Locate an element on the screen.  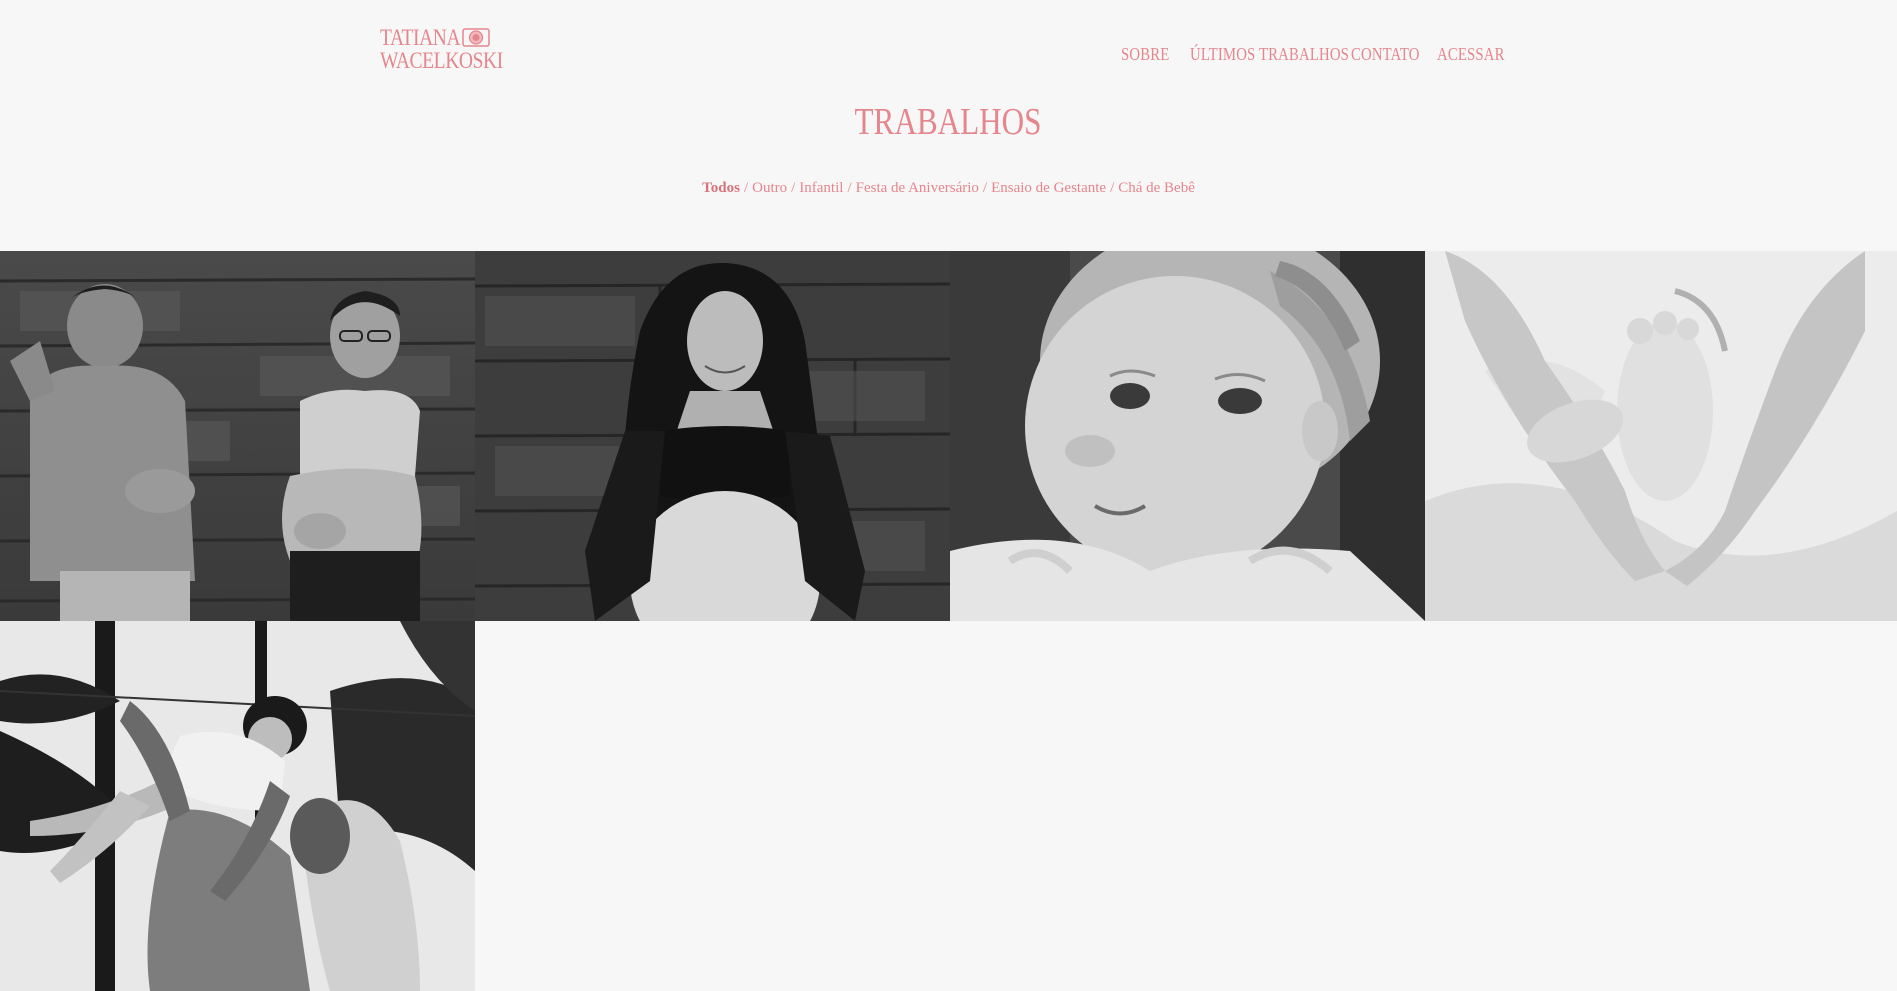
gallery-item-pregnant-woman is located at coordinates (712, 436).